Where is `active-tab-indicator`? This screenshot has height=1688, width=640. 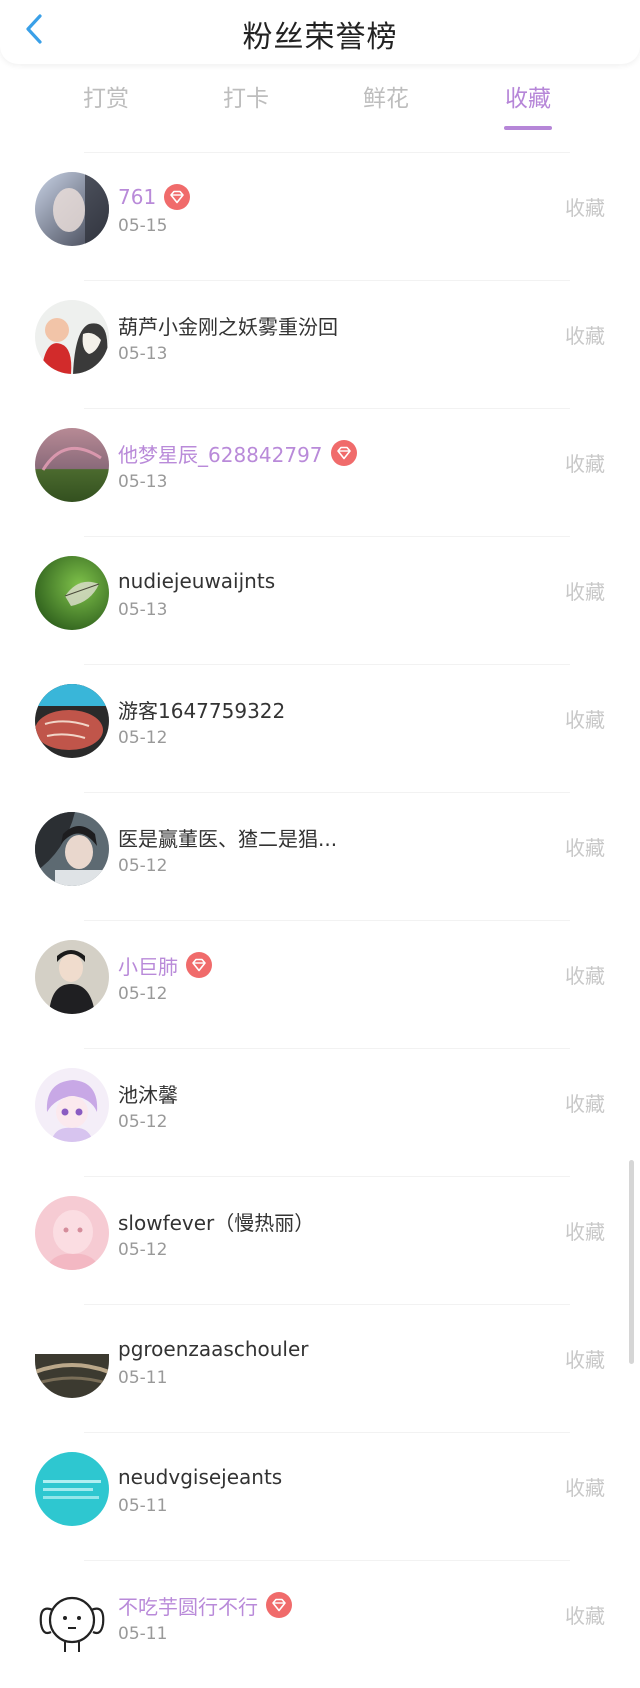 active-tab-indicator is located at coordinates (528, 128).